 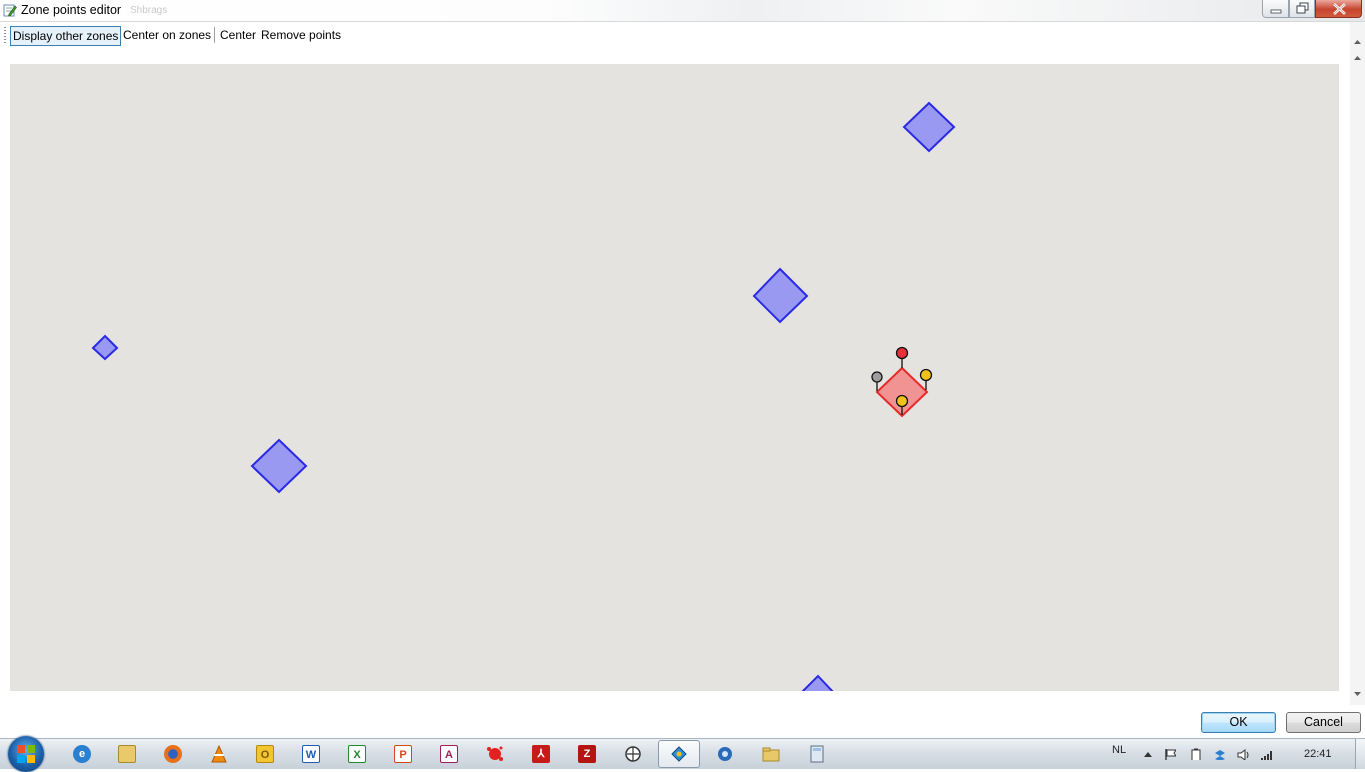 I want to click on battery-icon, so click(x=1196, y=754).